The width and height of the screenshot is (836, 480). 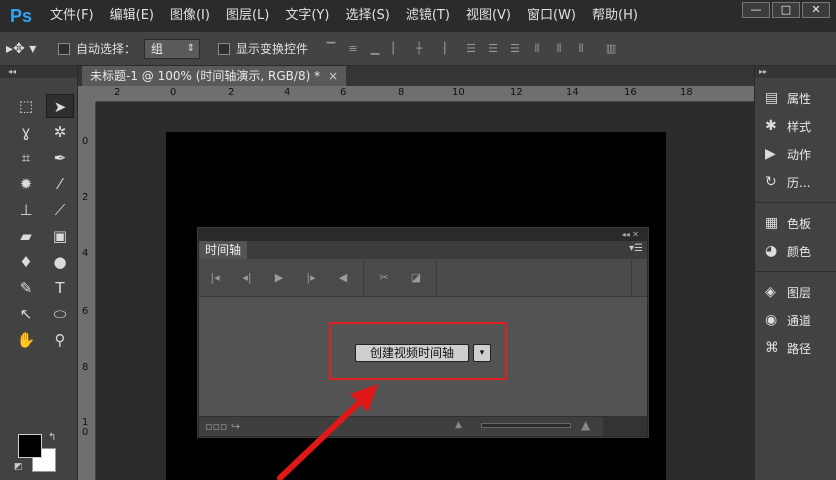 I want to click on lasso-tool-icon: ɣ, so click(x=26, y=132).